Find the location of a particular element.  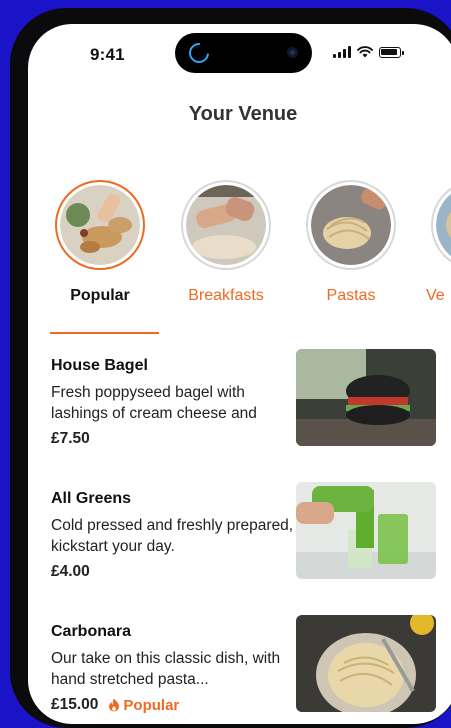

item-name: Carbonara is located at coordinates (91, 631).